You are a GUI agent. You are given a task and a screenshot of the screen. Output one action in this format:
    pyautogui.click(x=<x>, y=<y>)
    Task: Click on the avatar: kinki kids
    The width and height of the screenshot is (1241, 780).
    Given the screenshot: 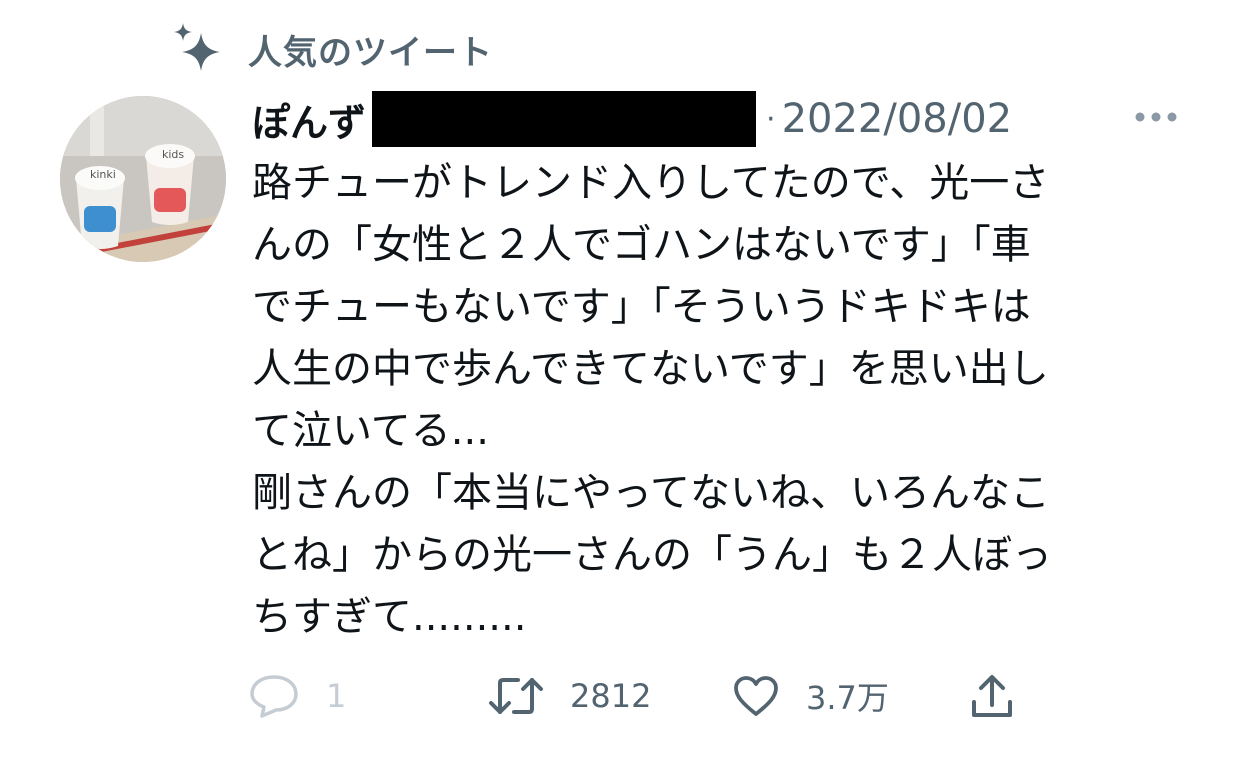 What is the action you would take?
    pyautogui.click(x=143, y=179)
    